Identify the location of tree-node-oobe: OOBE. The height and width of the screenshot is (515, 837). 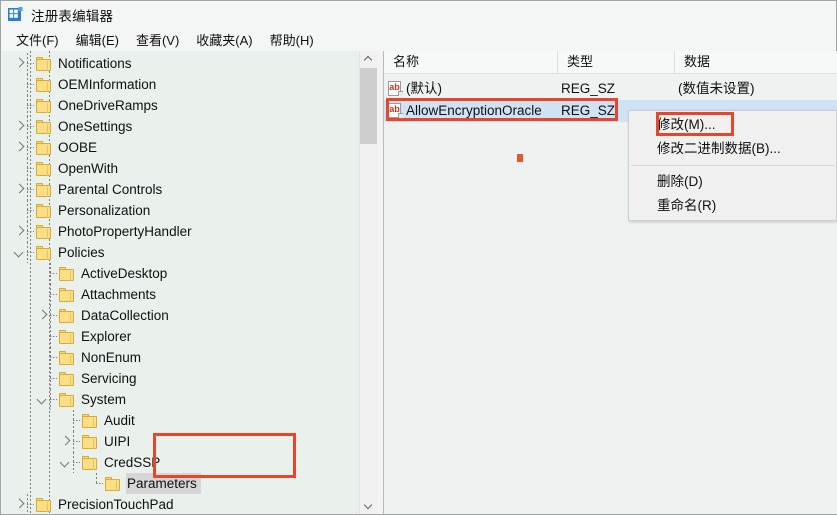
(56, 147).